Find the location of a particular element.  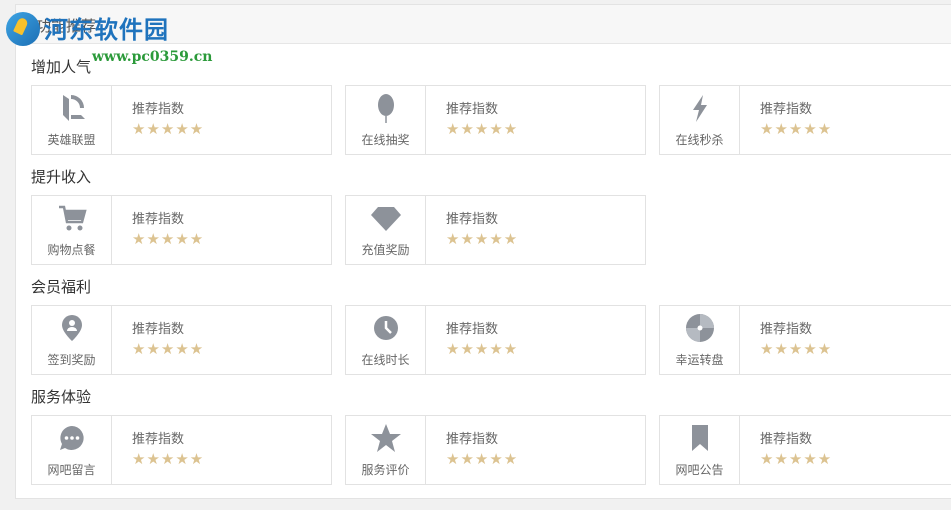

league-icon is located at coordinates (74, 108).